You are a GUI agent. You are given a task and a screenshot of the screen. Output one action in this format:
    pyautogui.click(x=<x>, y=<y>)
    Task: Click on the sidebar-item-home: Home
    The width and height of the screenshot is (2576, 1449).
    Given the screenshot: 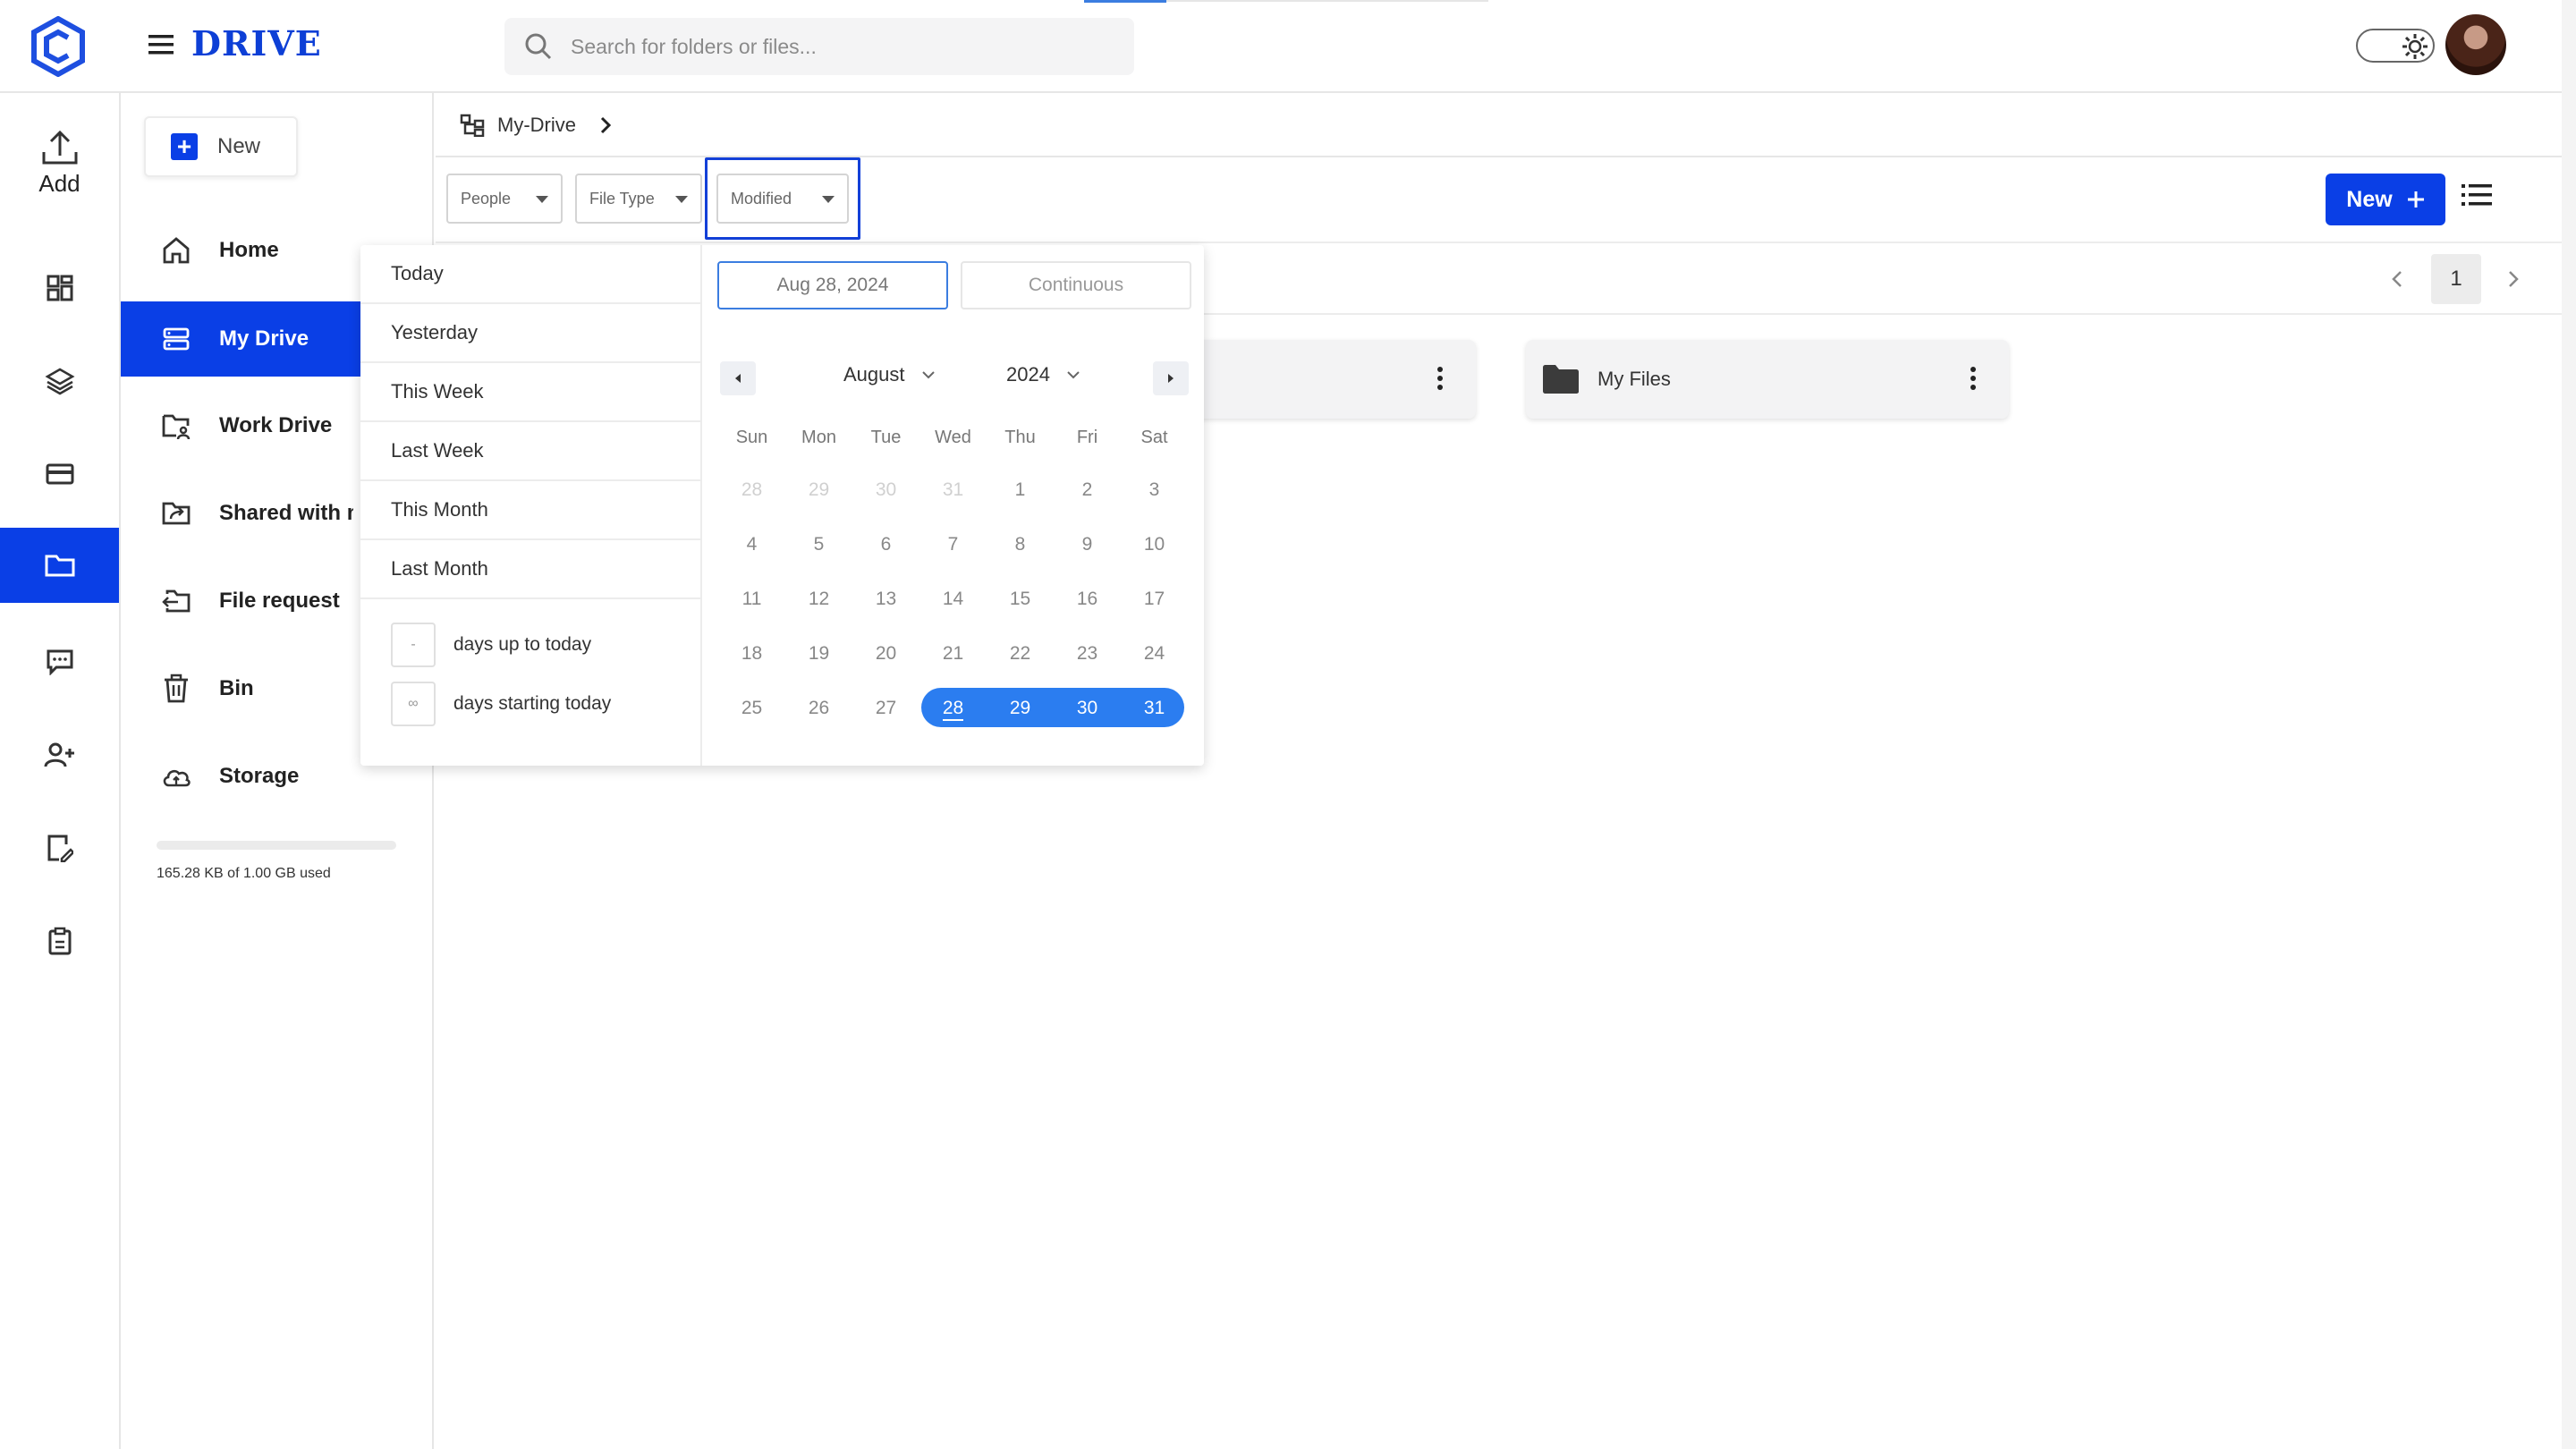 What is the action you would take?
    pyautogui.click(x=240, y=250)
    